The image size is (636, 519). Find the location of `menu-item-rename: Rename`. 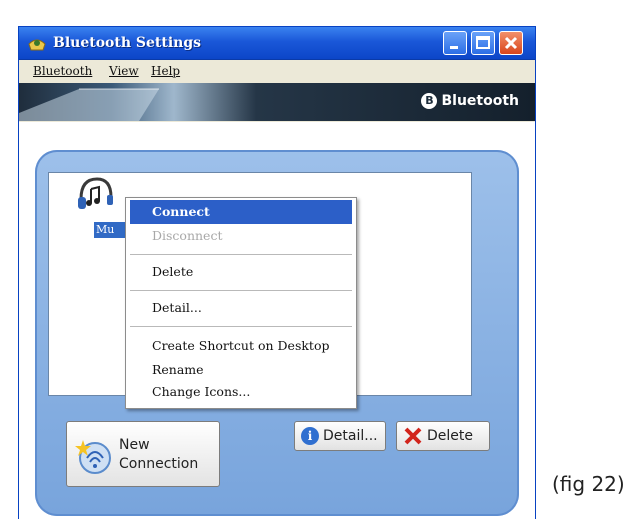

menu-item-rename: Rename is located at coordinates (241, 370).